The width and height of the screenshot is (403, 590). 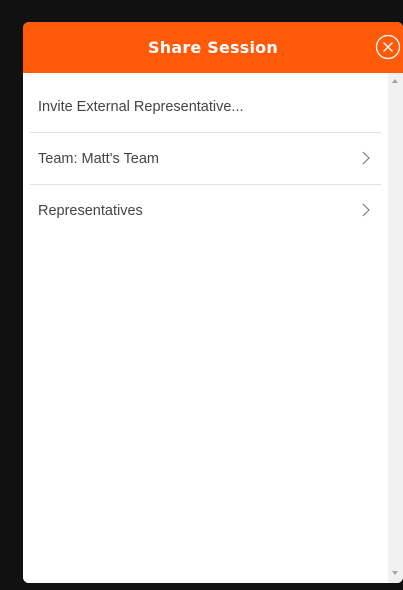 What do you see at coordinates (98, 158) in the screenshot?
I see `menu-item-label: Team: Matt's Team` at bounding box center [98, 158].